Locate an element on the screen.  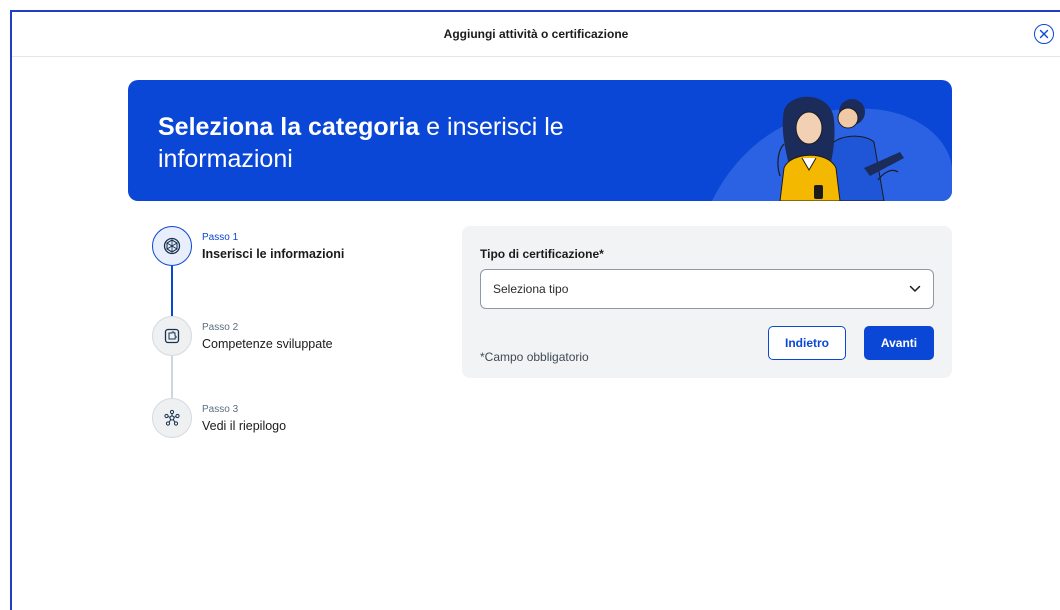
puzzle-icon is located at coordinates (172, 336).